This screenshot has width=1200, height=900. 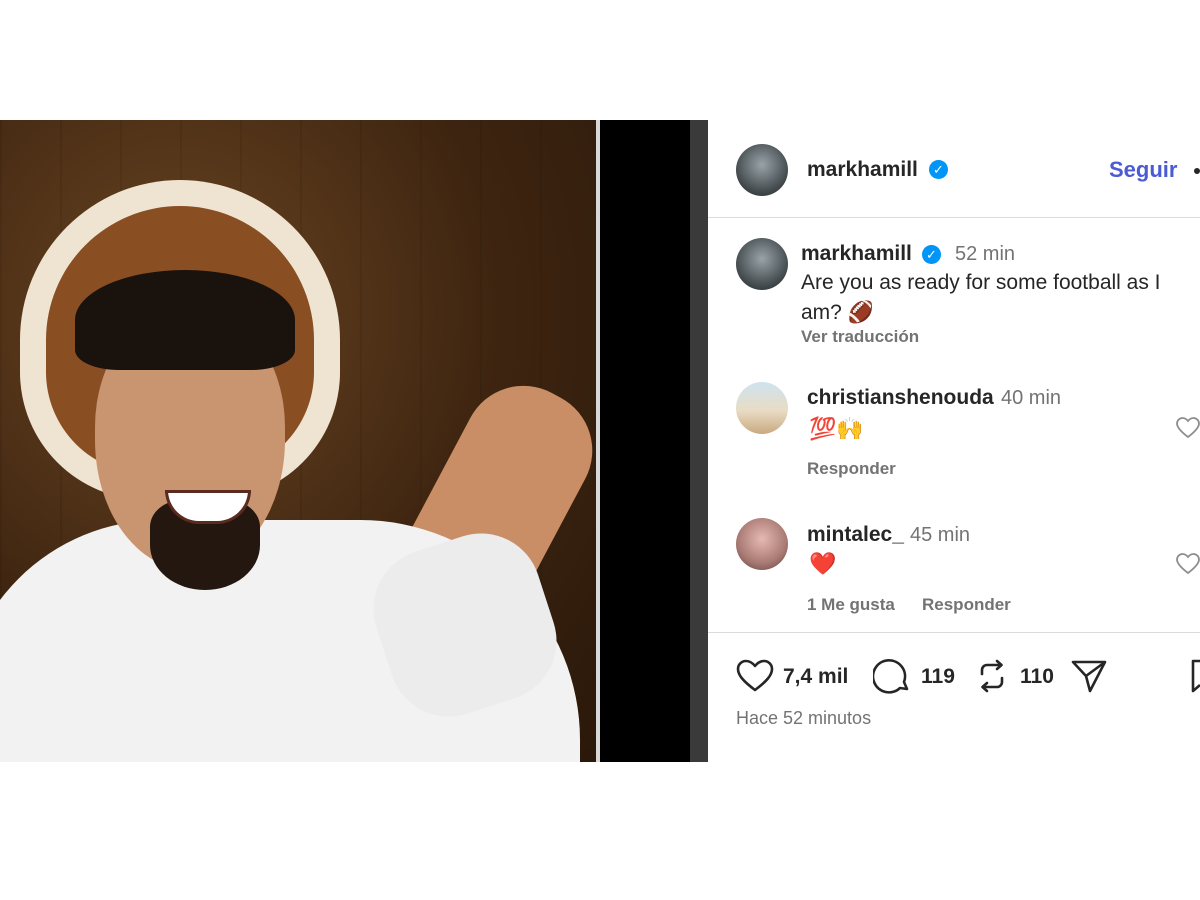 I want to click on caption-line-1: Are you as ready for some football as I, so click(x=981, y=282).